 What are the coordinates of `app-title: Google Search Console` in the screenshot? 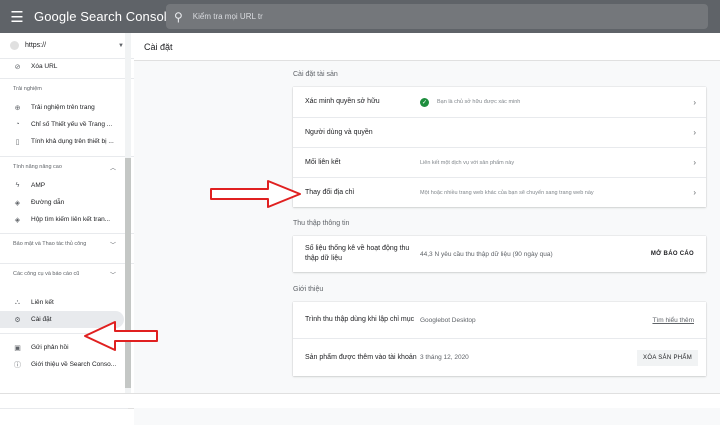 It's located at (104, 16).